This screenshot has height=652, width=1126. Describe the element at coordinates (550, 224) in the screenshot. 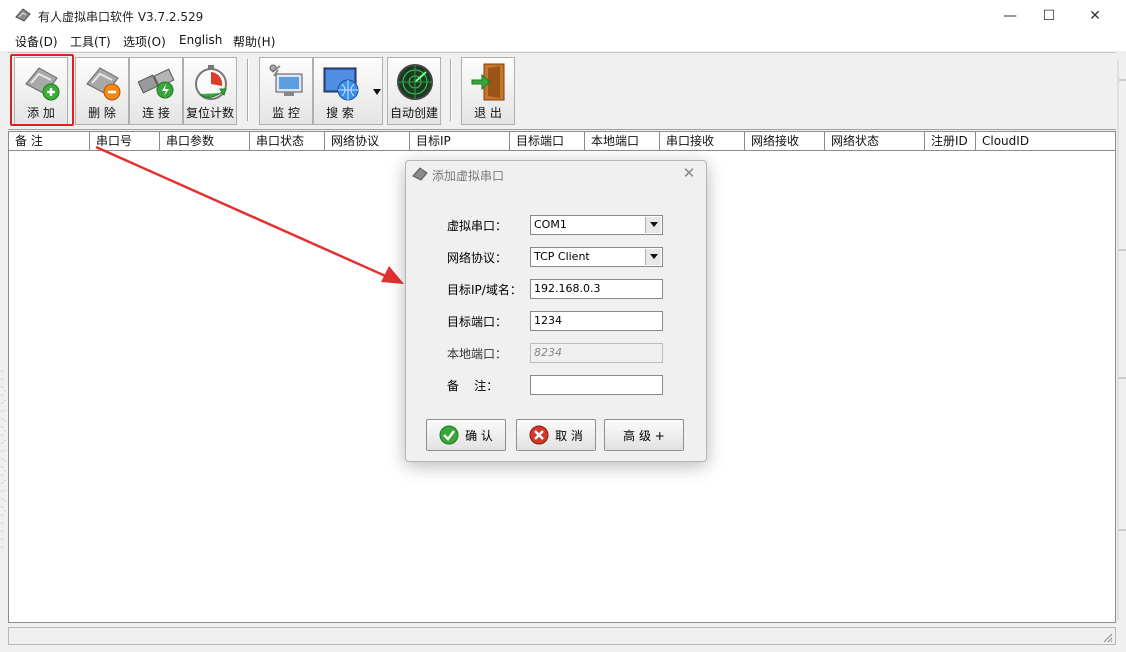

I see `virtual-port-value: COM1` at that location.